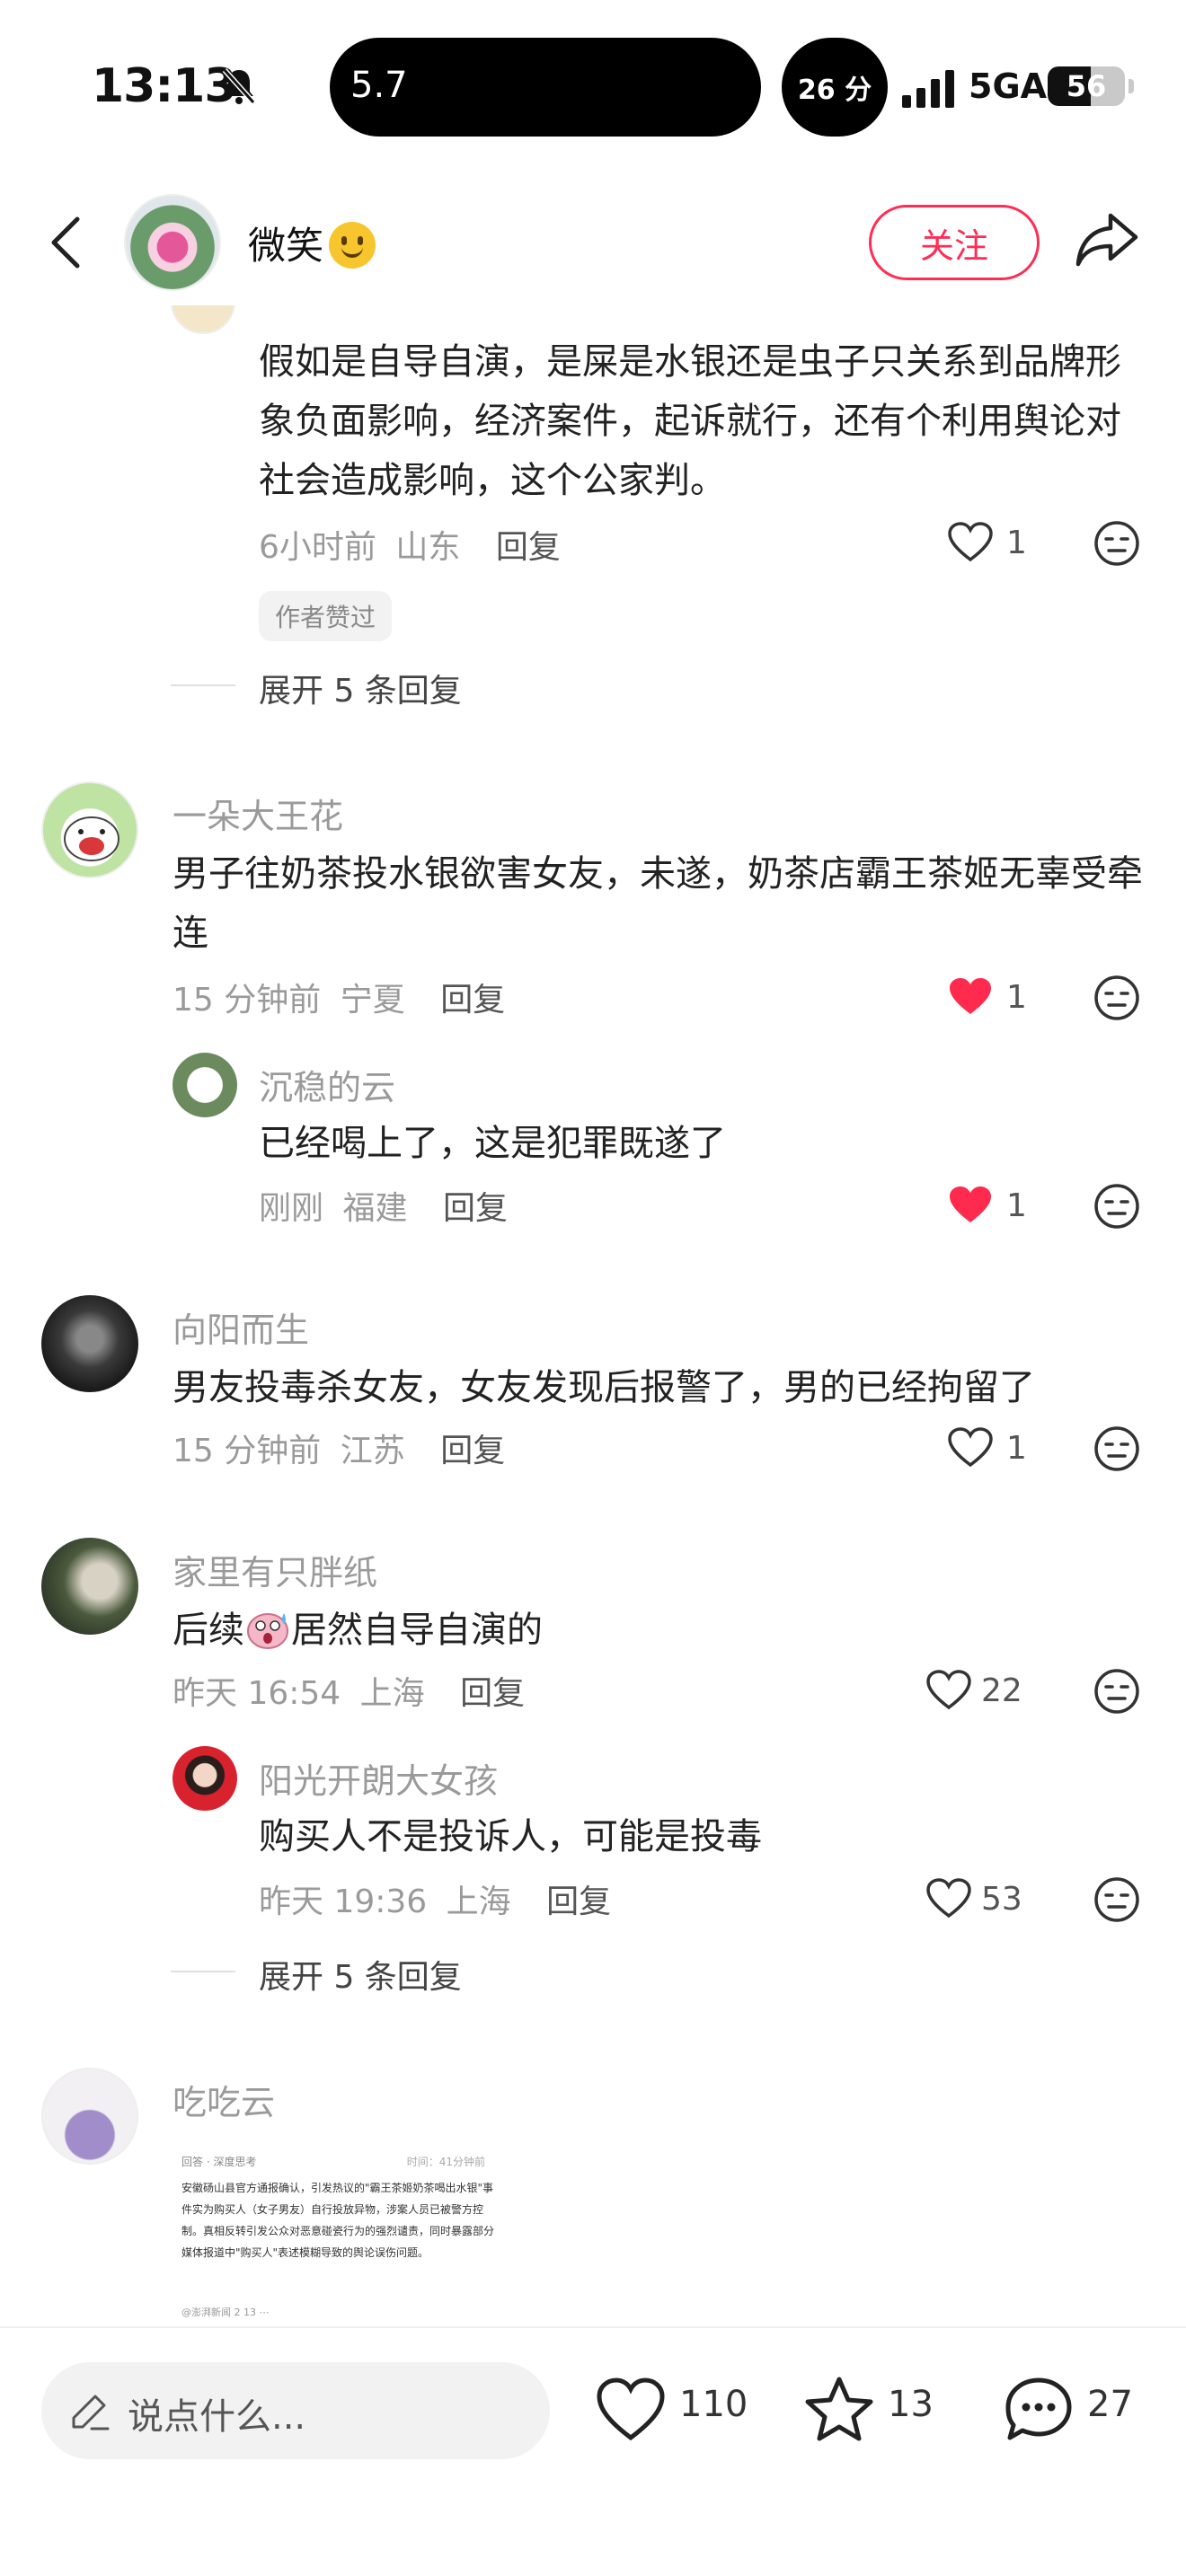 This screenshot has width=1186, height=2576. I want to click on post-like-count: 110, so click(713, 2404).